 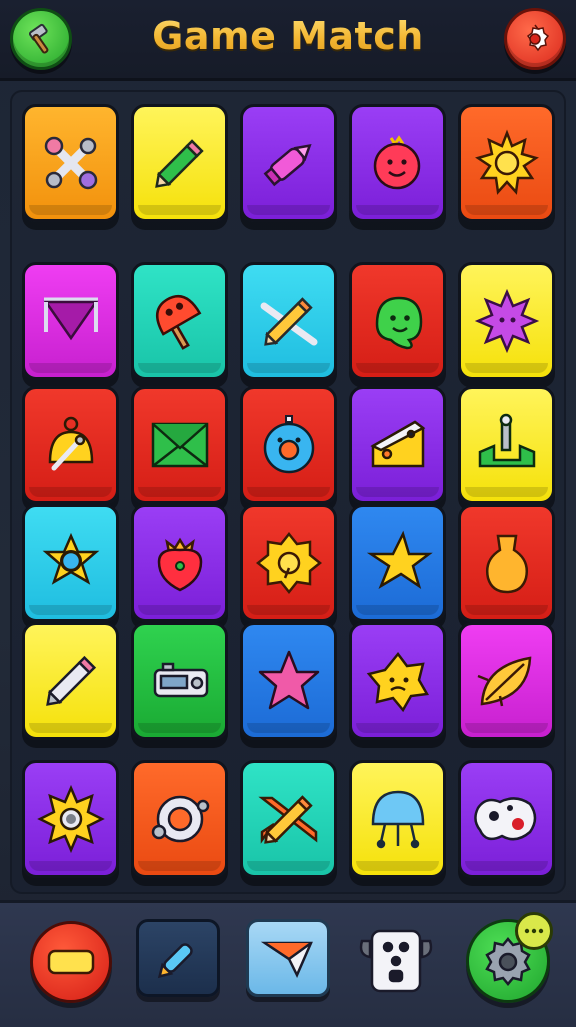 I want to click on back-button, so click(x=41, y=39).